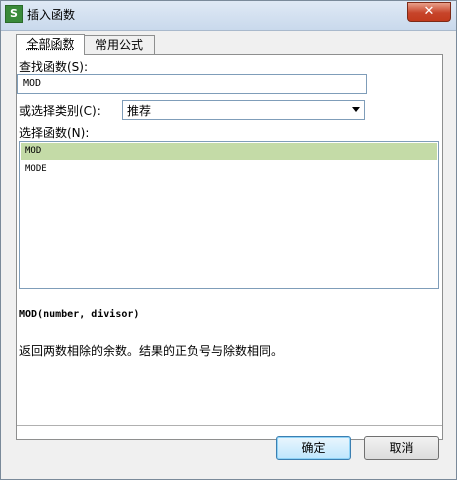  I want to click on category-selected-value: 推荐, so click(139, 111).